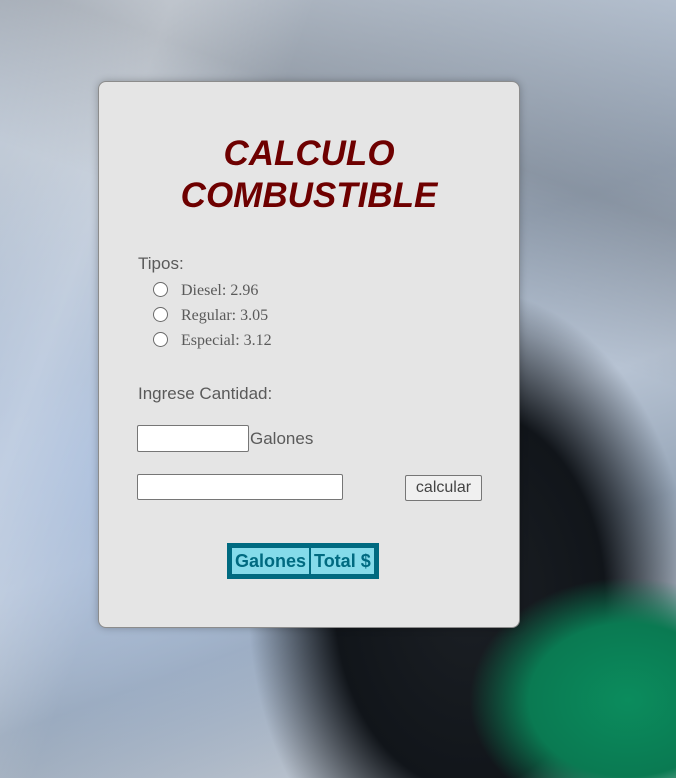 This screenshot has width=676, height=778. I want to click on fuel-option-especial: Especial: 3.12, so click(212, 340).